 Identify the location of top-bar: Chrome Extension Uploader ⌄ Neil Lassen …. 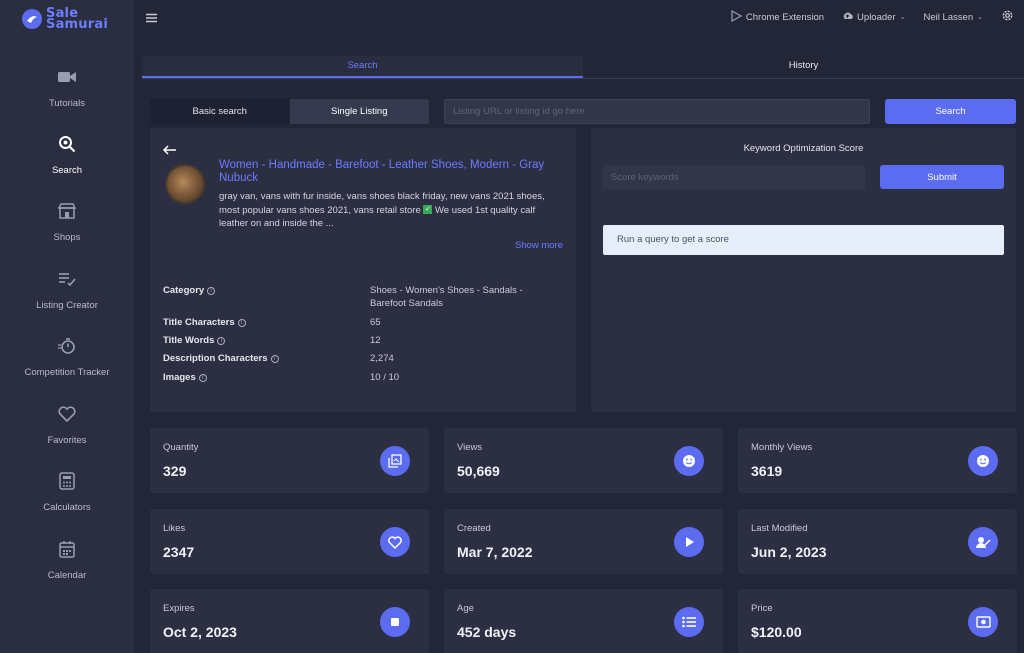
(579, 18).